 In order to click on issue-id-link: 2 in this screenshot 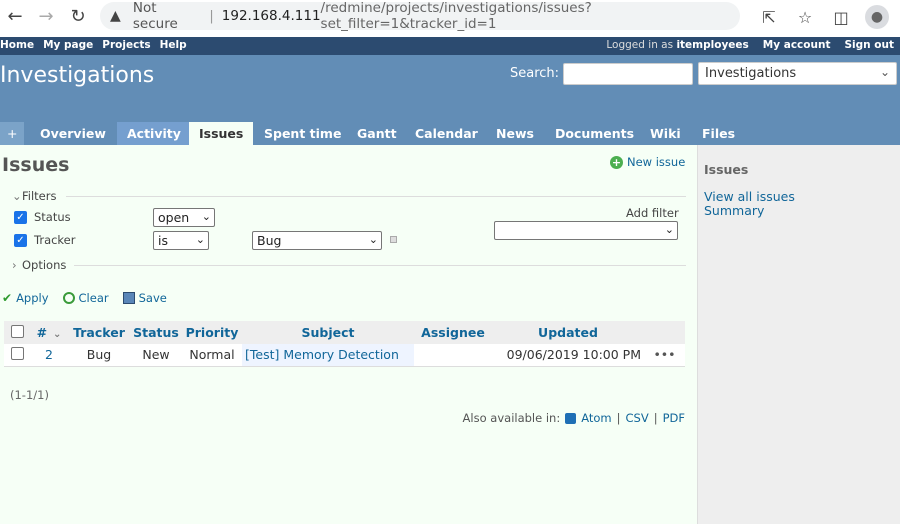, I will do `click(49, 354)`.